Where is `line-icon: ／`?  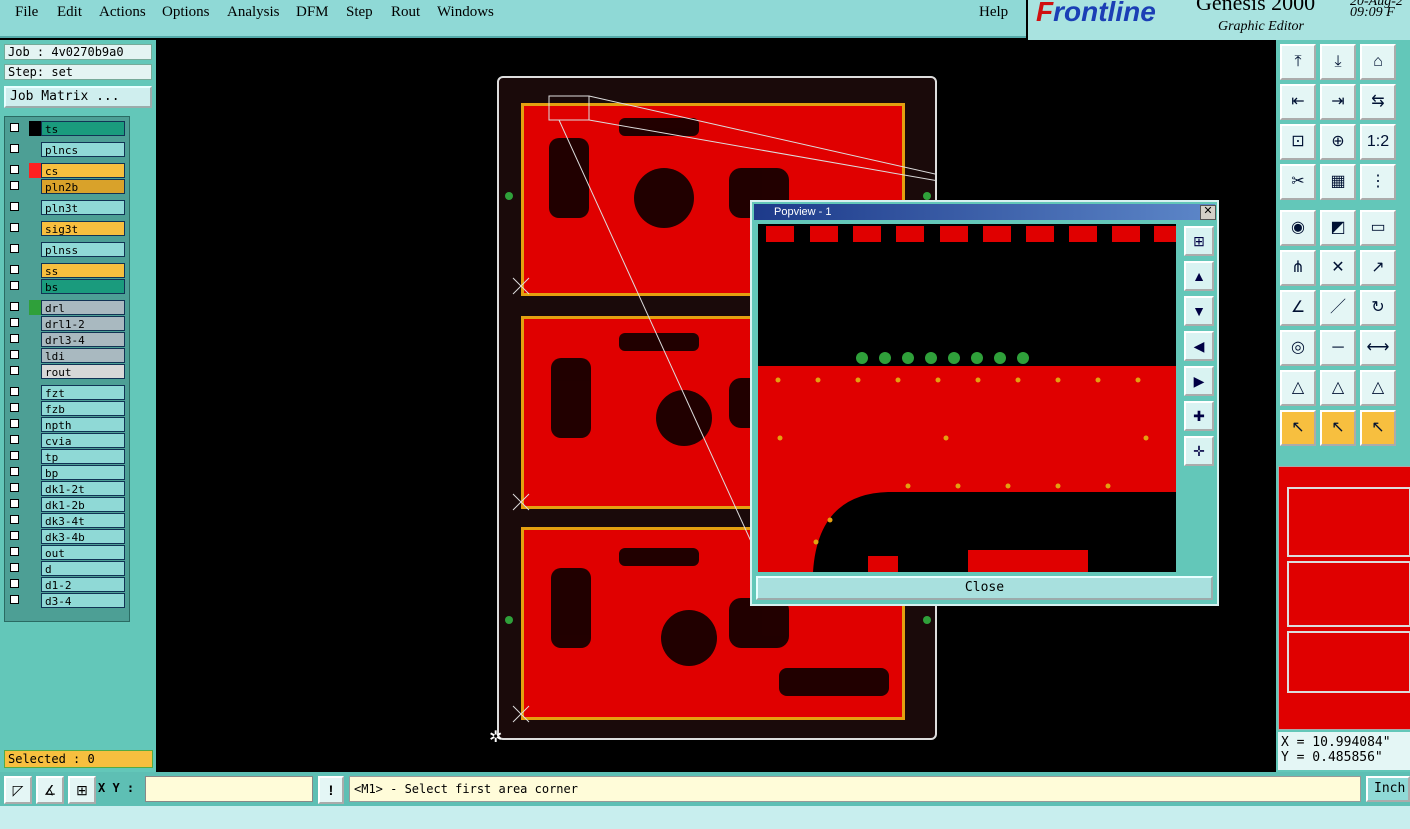
line-icon: ／ is located at coordinates (1338, 308).